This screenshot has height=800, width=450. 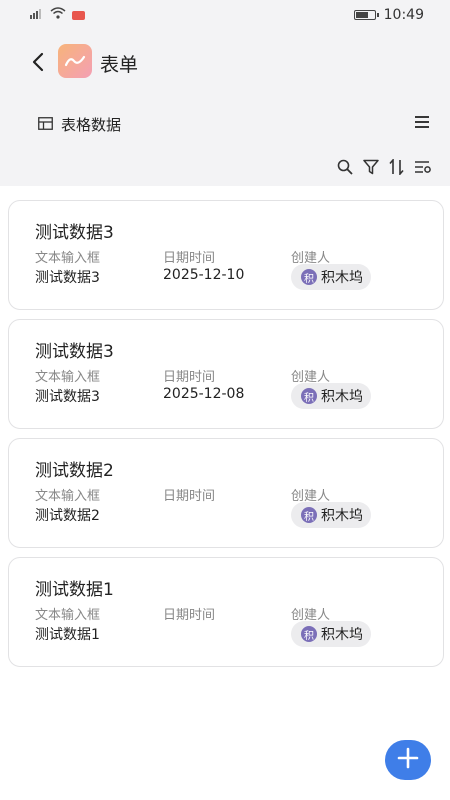 What do you see at coordinates (37, 15) in the screenshot?
I see `signal-icon` at bounding box center [37, 15].